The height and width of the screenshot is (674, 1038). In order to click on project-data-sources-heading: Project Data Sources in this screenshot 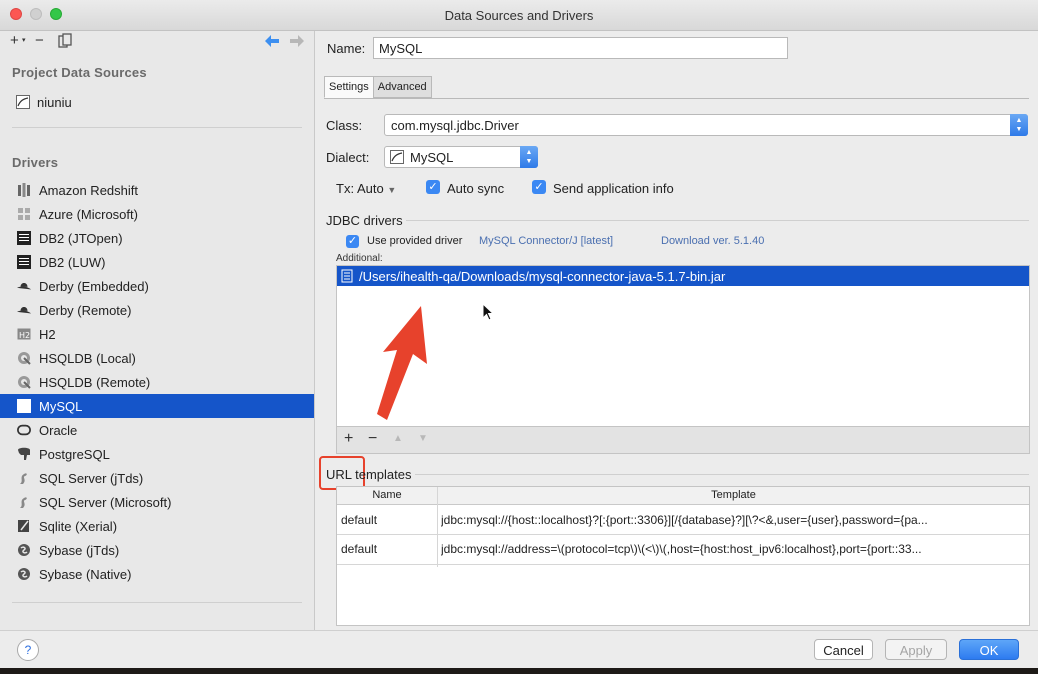, I will do `click(79, 72)`.